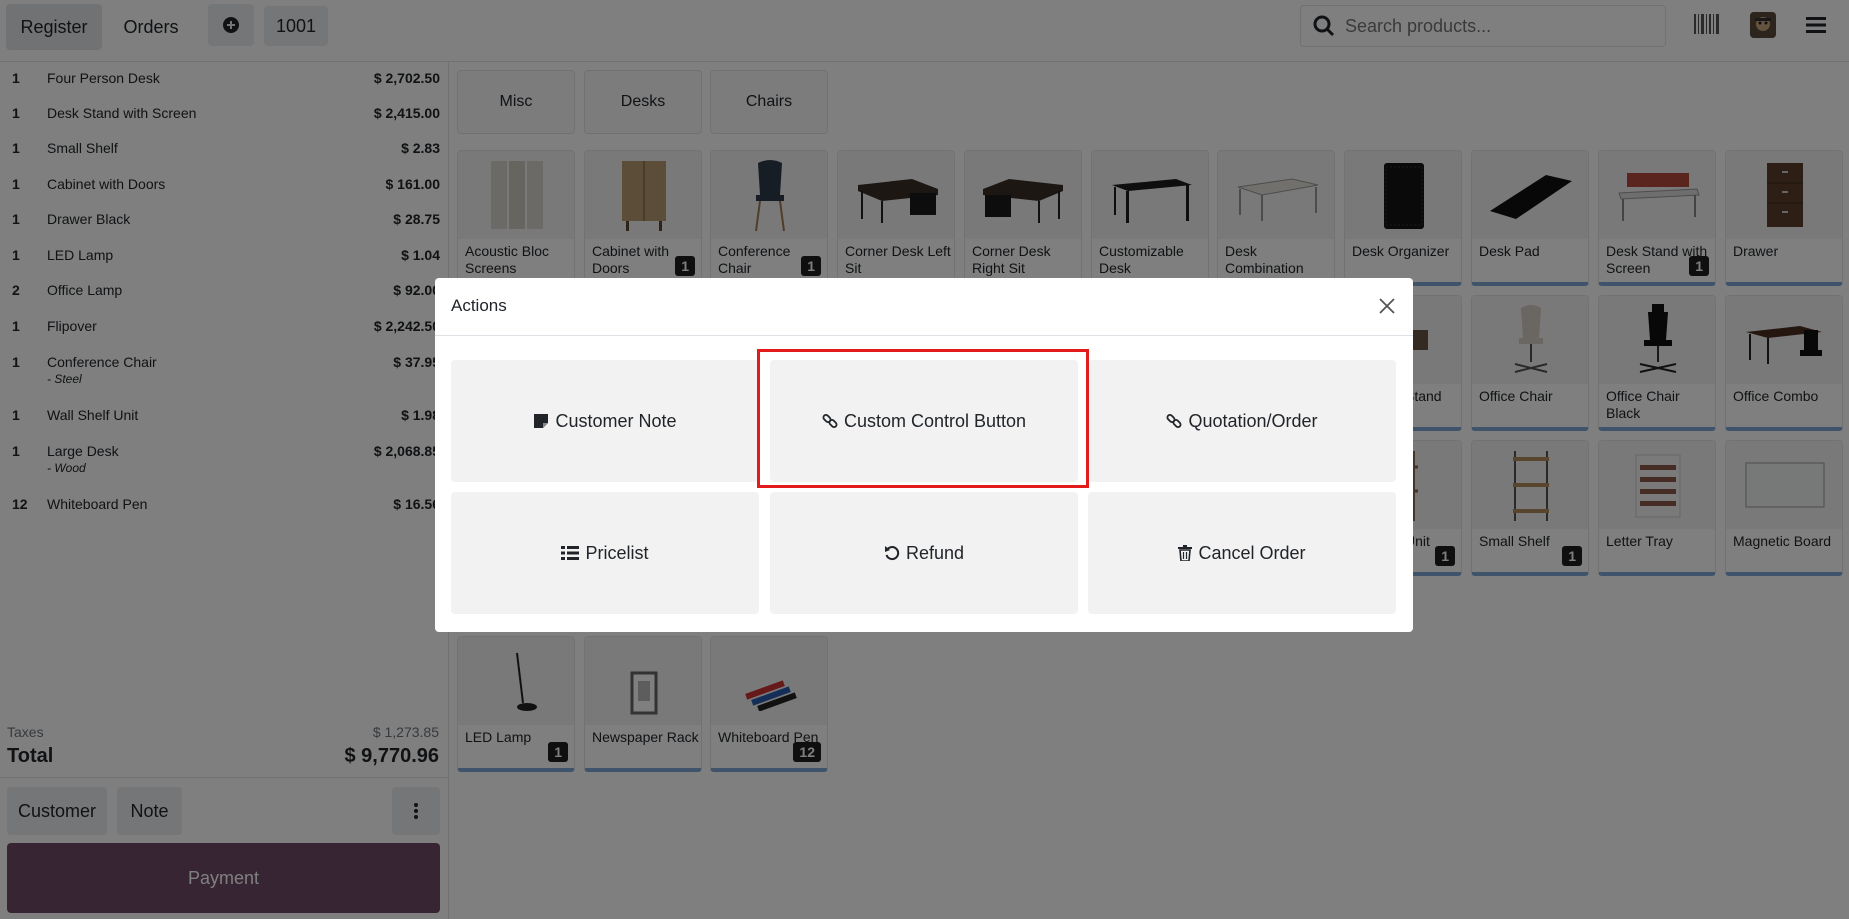  I want to click on action-label: Refund, so click(935, 552).